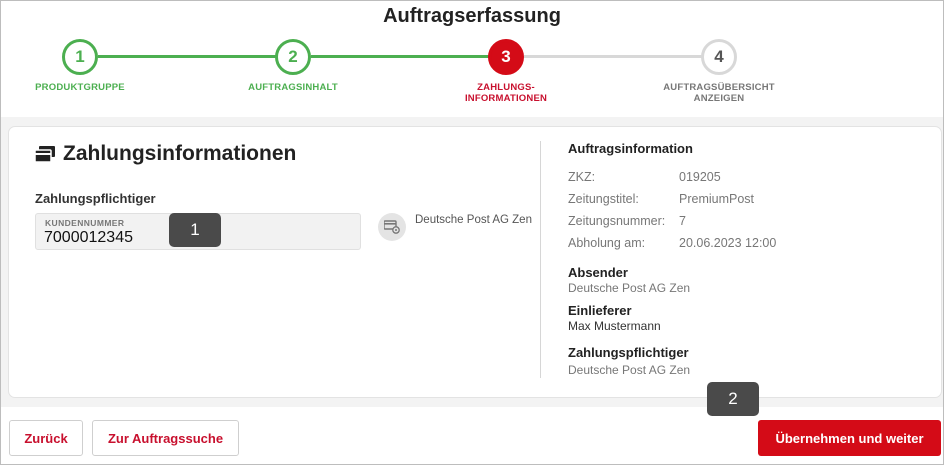  I want to click on info-value-zkz: 019205, so click(700, 177).